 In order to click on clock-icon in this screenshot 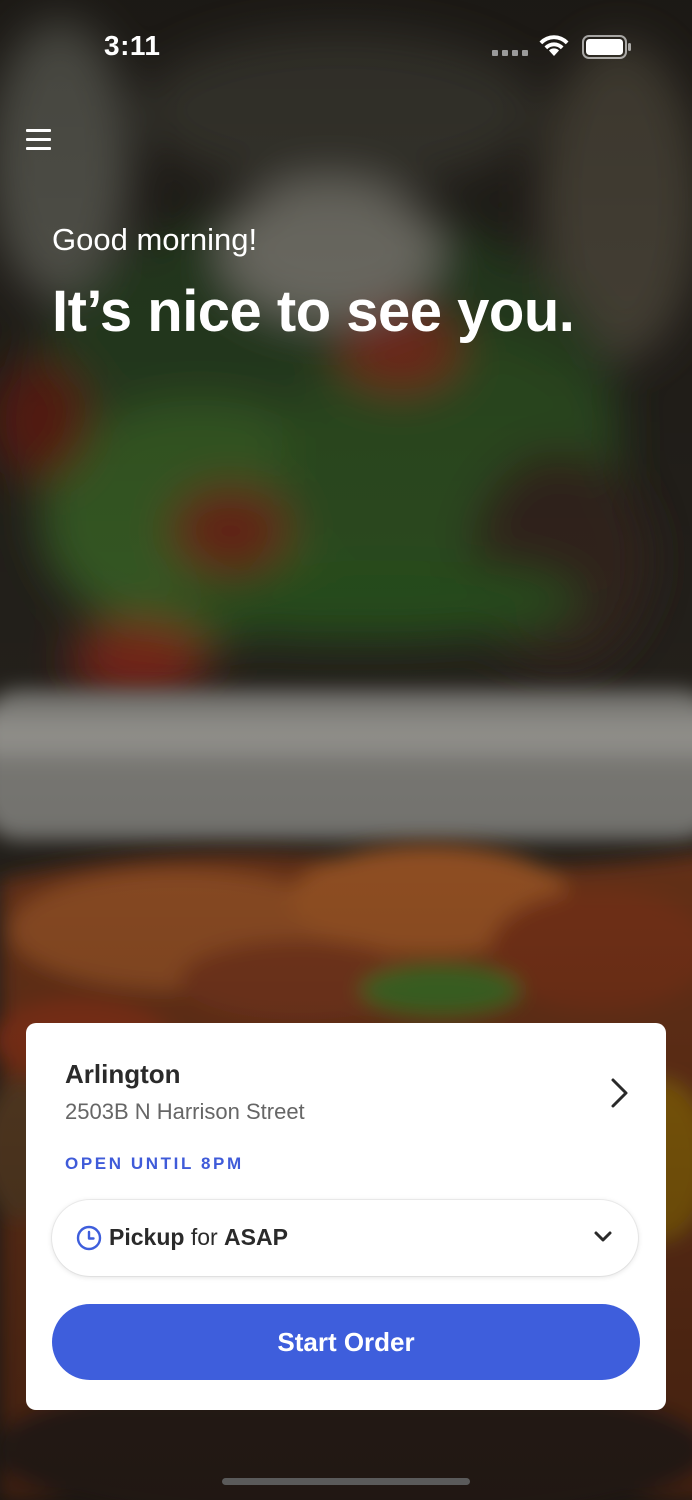, I will do `click(89, 1238)`.